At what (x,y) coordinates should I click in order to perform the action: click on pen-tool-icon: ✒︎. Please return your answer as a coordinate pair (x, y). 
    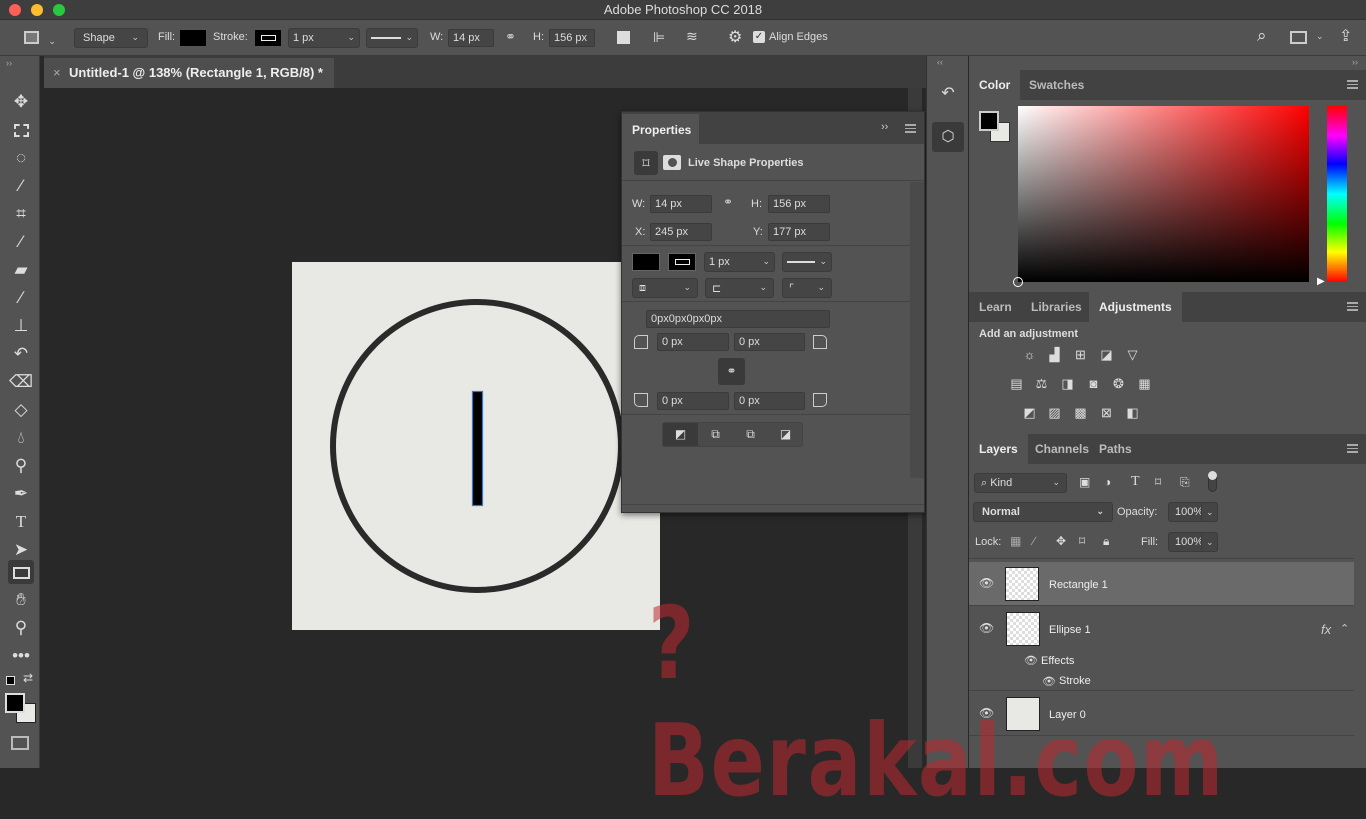
    Looking at the image, I should click on (21, 494).